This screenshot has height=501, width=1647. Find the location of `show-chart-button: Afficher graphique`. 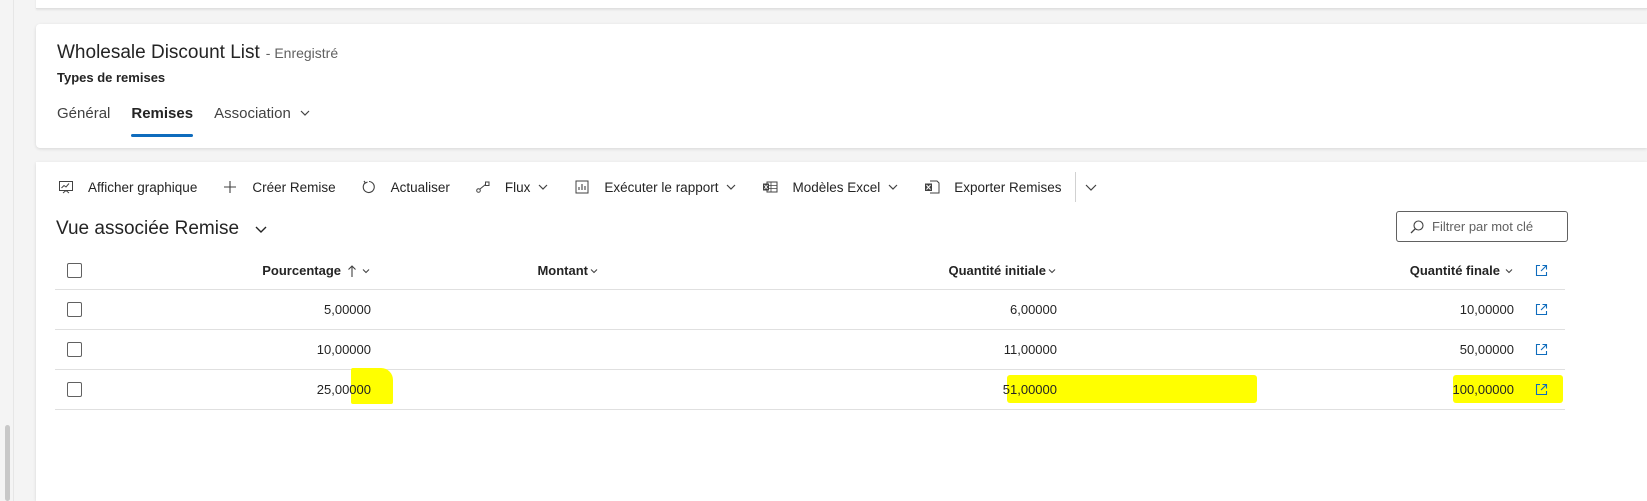

show-chart-button: Afficher graphique is located at coordinates (127, 187).